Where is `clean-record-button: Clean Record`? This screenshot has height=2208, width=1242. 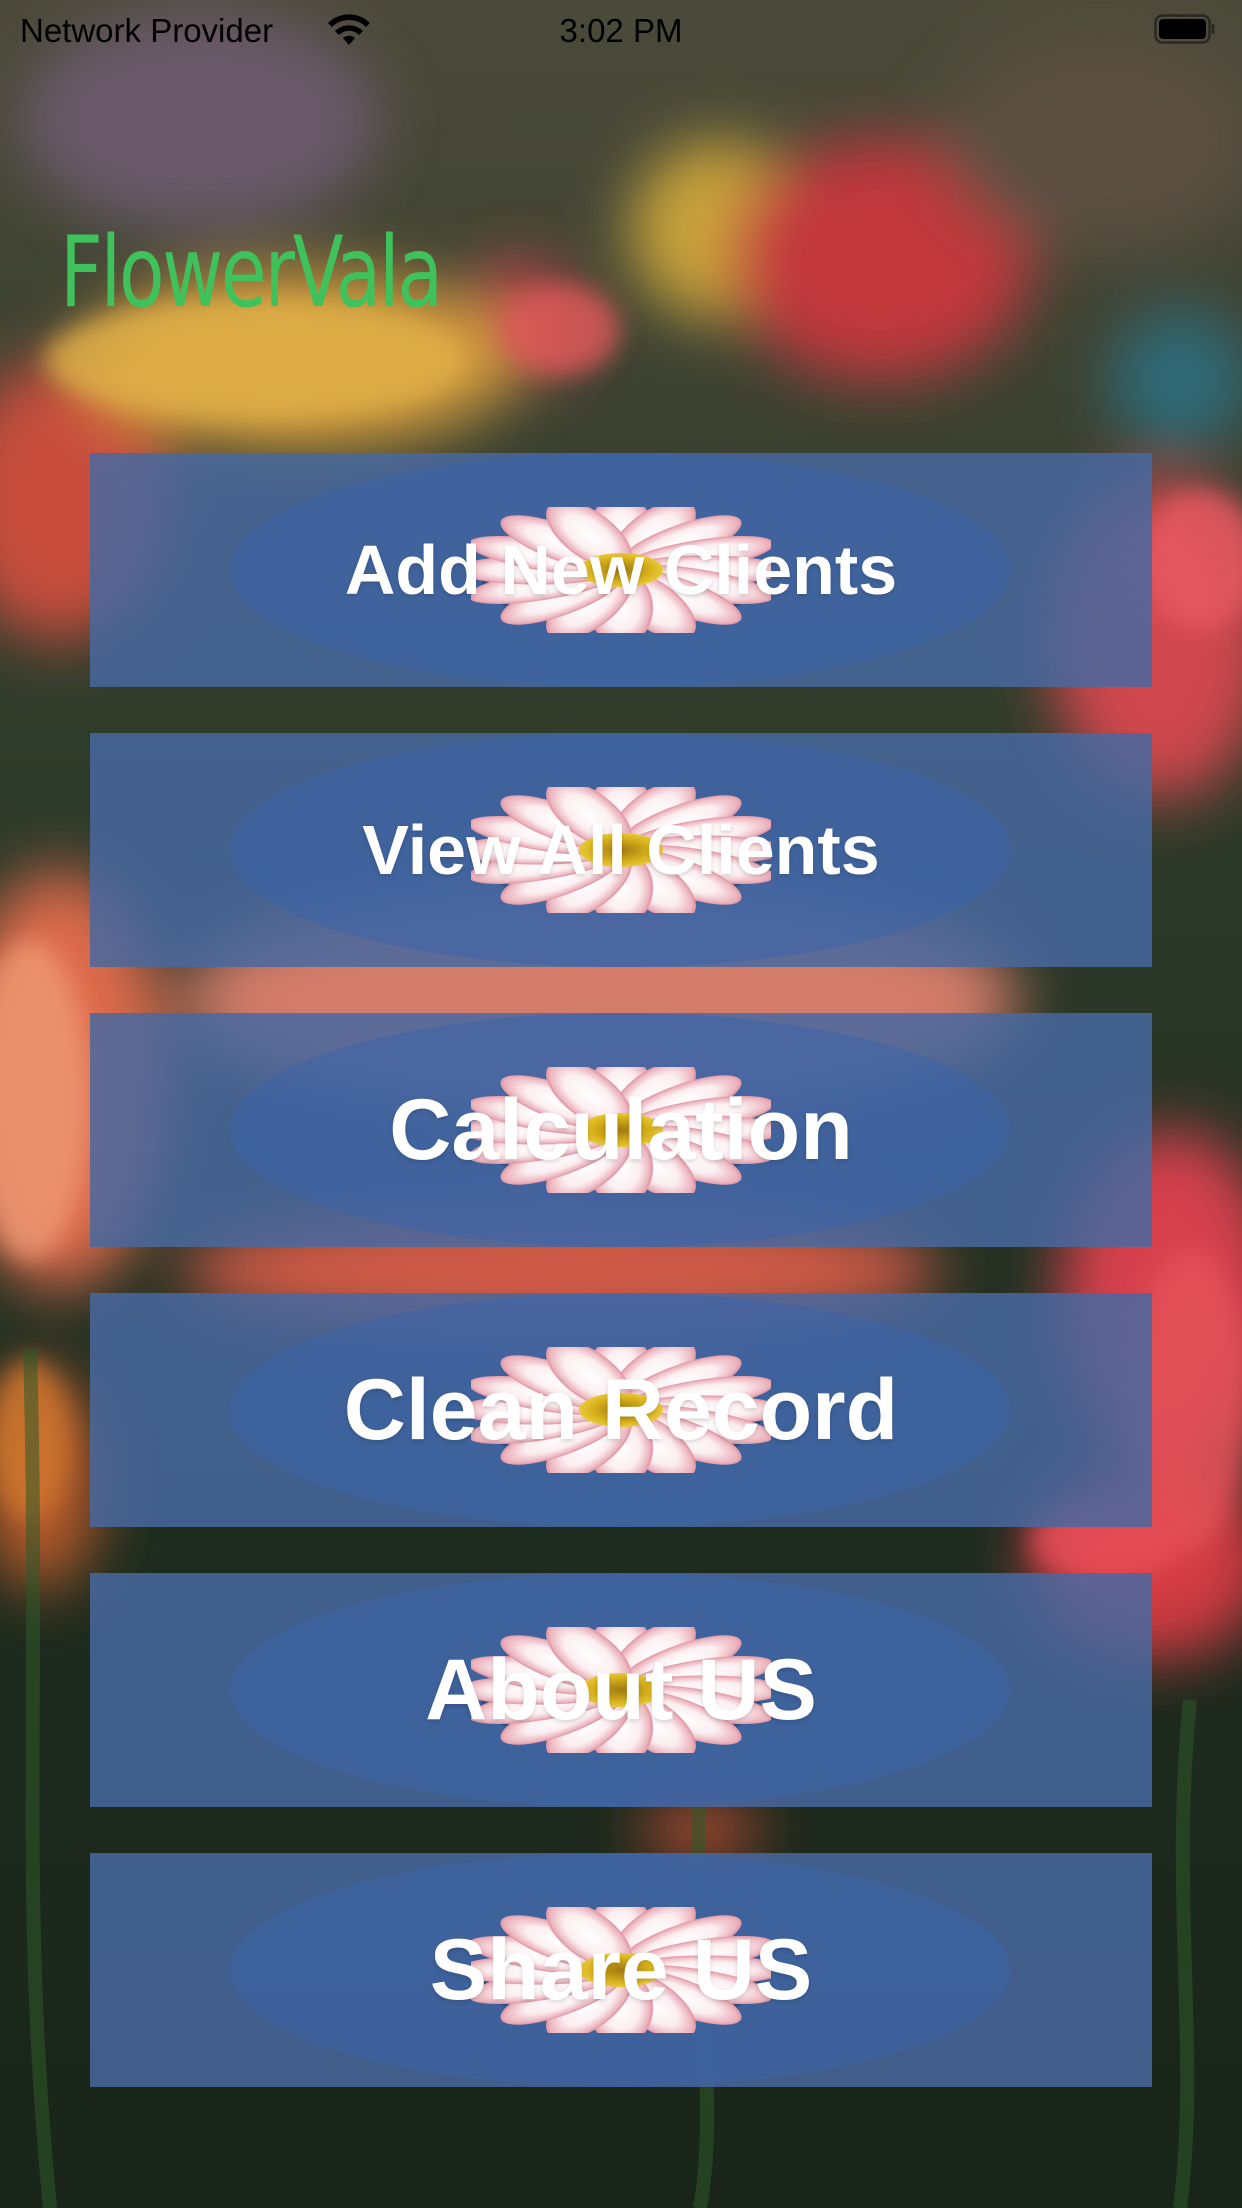 clean-record-button: Clean Record is located at coordinates (621, 1410).